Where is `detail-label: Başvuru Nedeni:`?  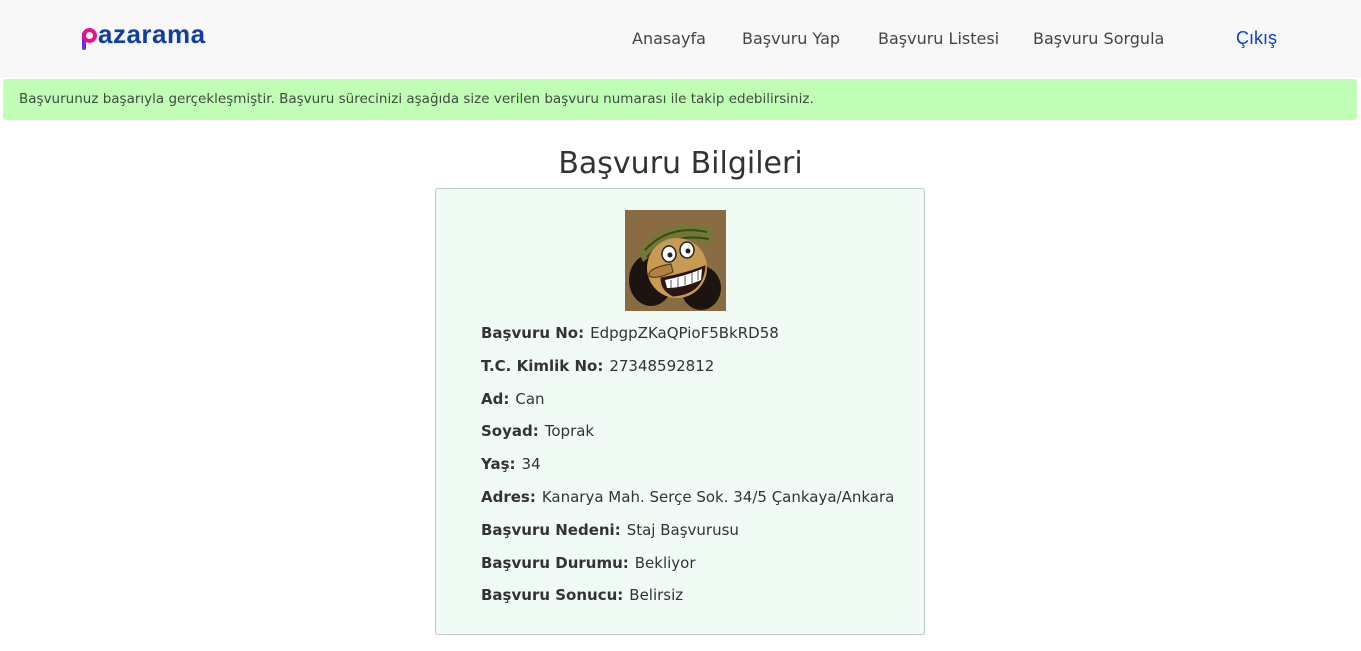 detail-label: Başvuru Nedeni: is located at coordinates (551, 530).